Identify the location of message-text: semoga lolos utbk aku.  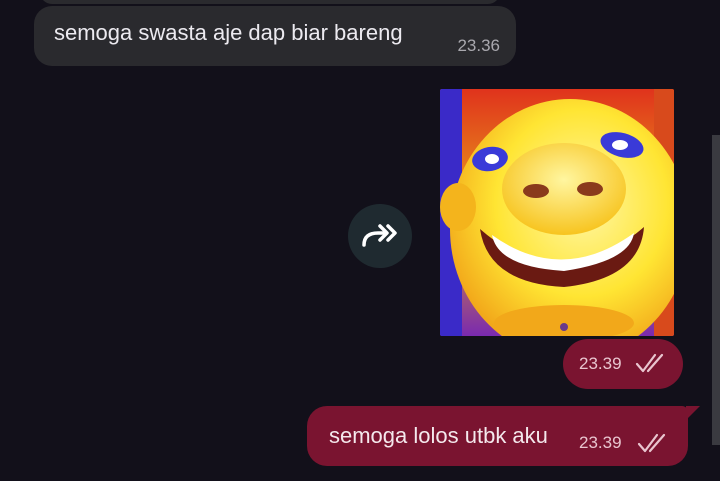
(438, 435).